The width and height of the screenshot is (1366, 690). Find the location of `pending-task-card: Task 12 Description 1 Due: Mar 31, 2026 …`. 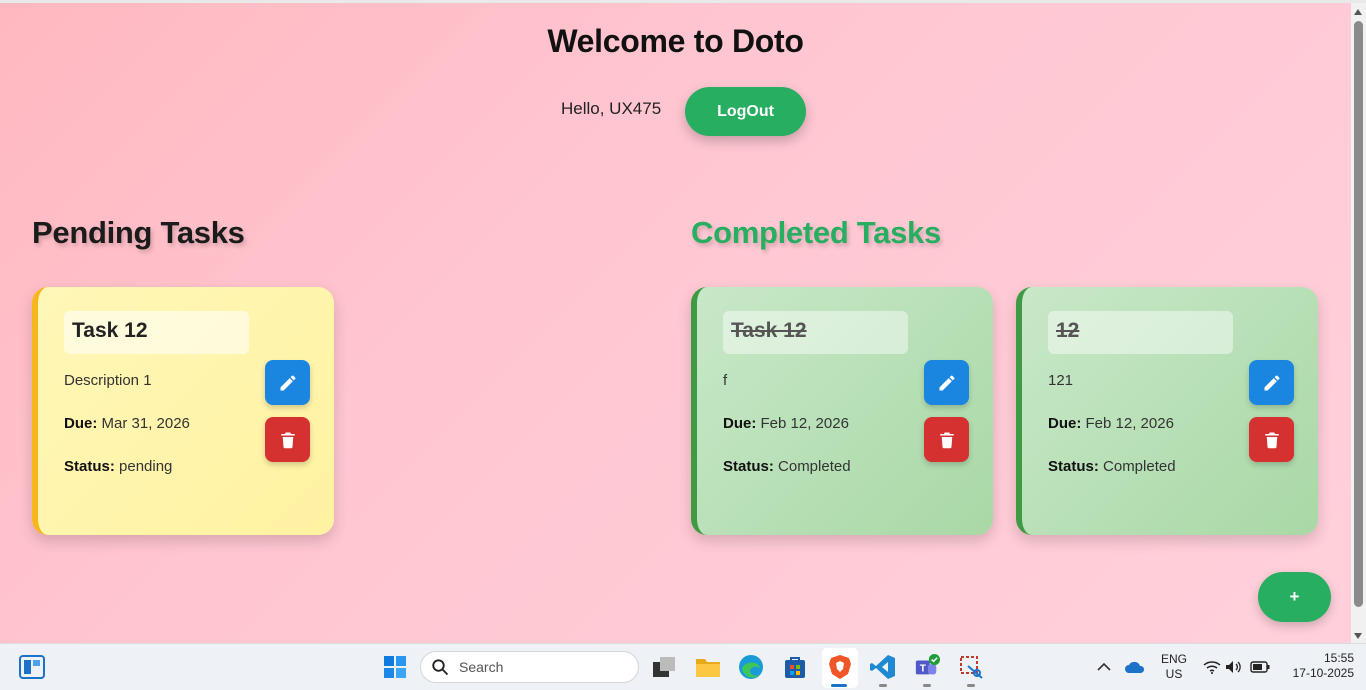

pending-task-card: Task 12 Description 1 Due: Mar 31, 2026 … is located at coordinates (183, 411).